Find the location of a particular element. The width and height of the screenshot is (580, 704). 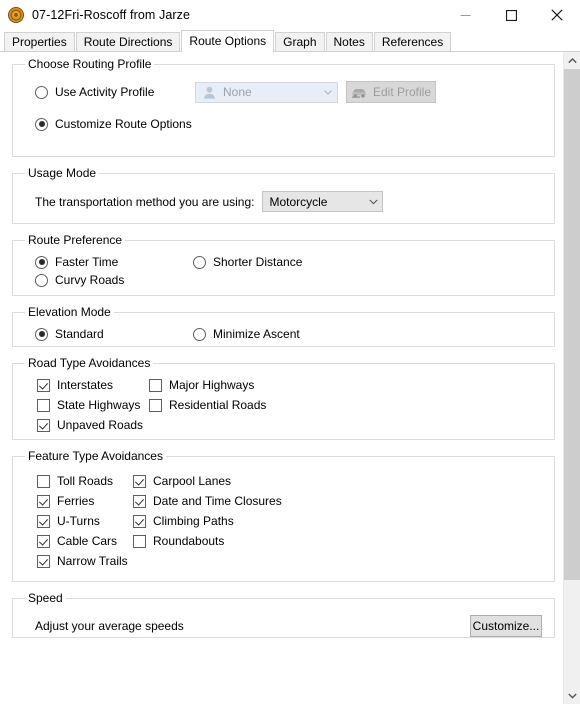

tab-notes: Notes is located at coordinates (349, 41).